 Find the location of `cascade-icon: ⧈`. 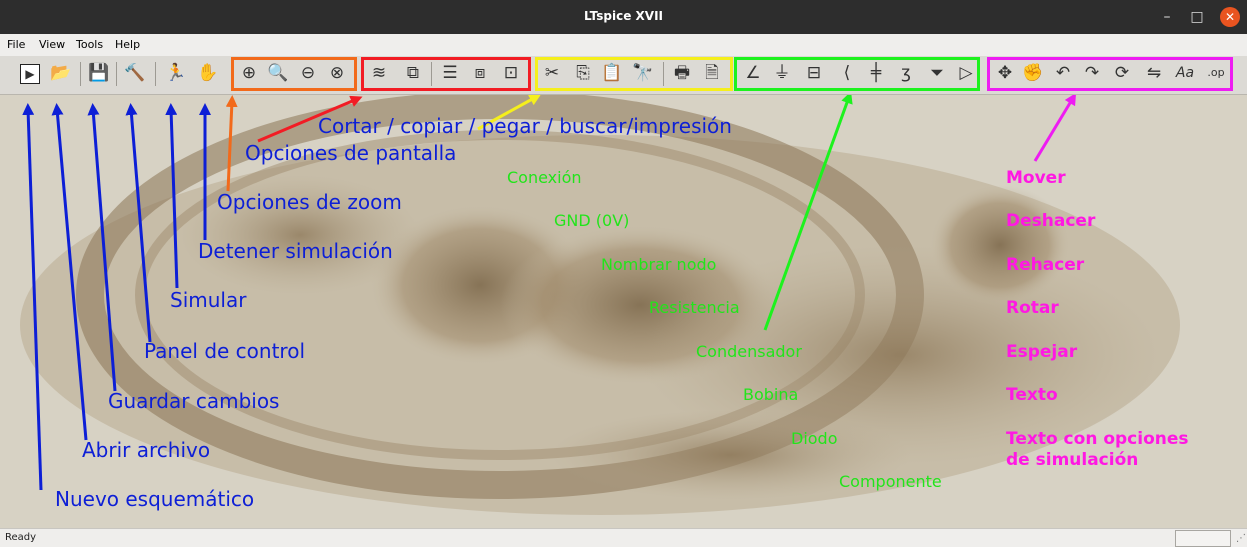

cascade-icon: ⧈ is located at coordinates (480, 73).